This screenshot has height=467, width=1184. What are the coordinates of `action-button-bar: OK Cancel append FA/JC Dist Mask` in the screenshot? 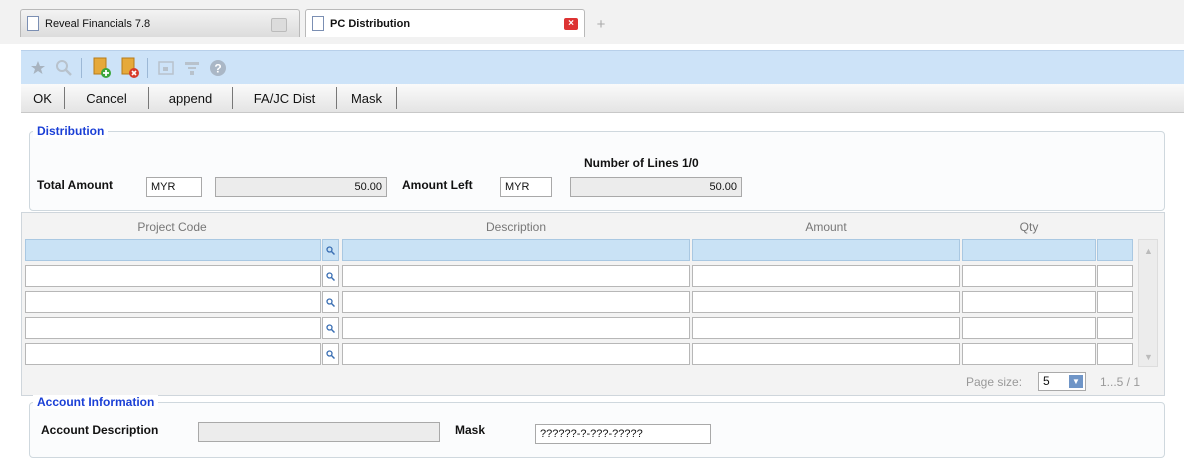 It's located at (602, 98).